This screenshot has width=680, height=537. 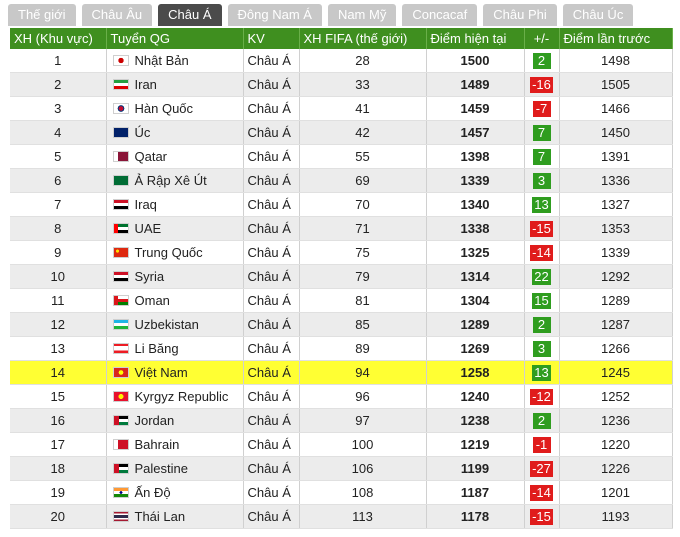 I want to click on rank-cell: 19, so click(x=58, y=492).